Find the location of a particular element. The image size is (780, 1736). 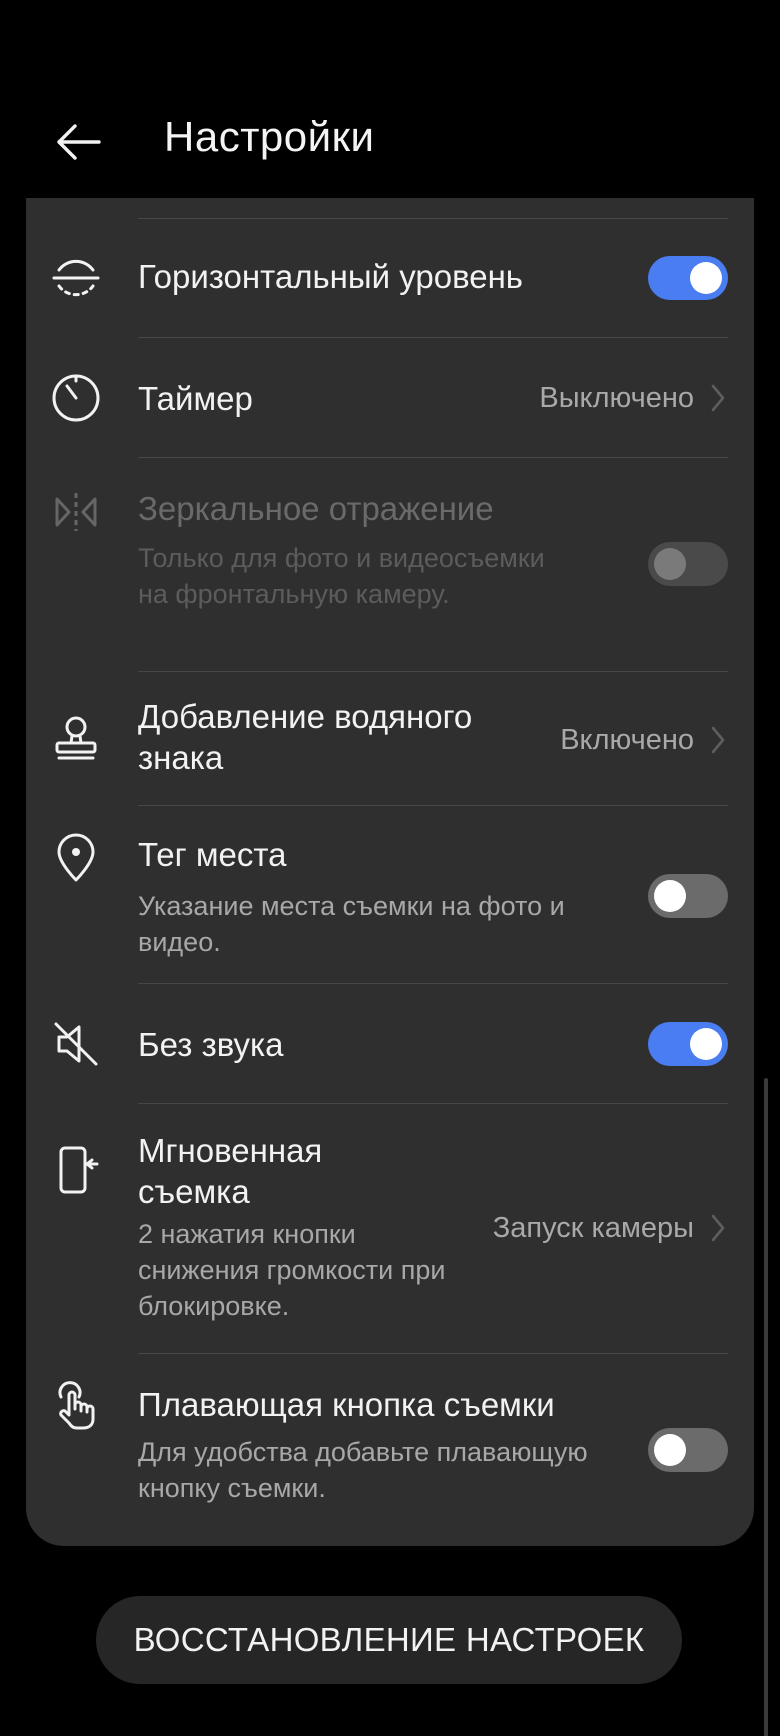

setting-row-watermark: Добавление водяного знака Включено is located at coordinates (390, 739).